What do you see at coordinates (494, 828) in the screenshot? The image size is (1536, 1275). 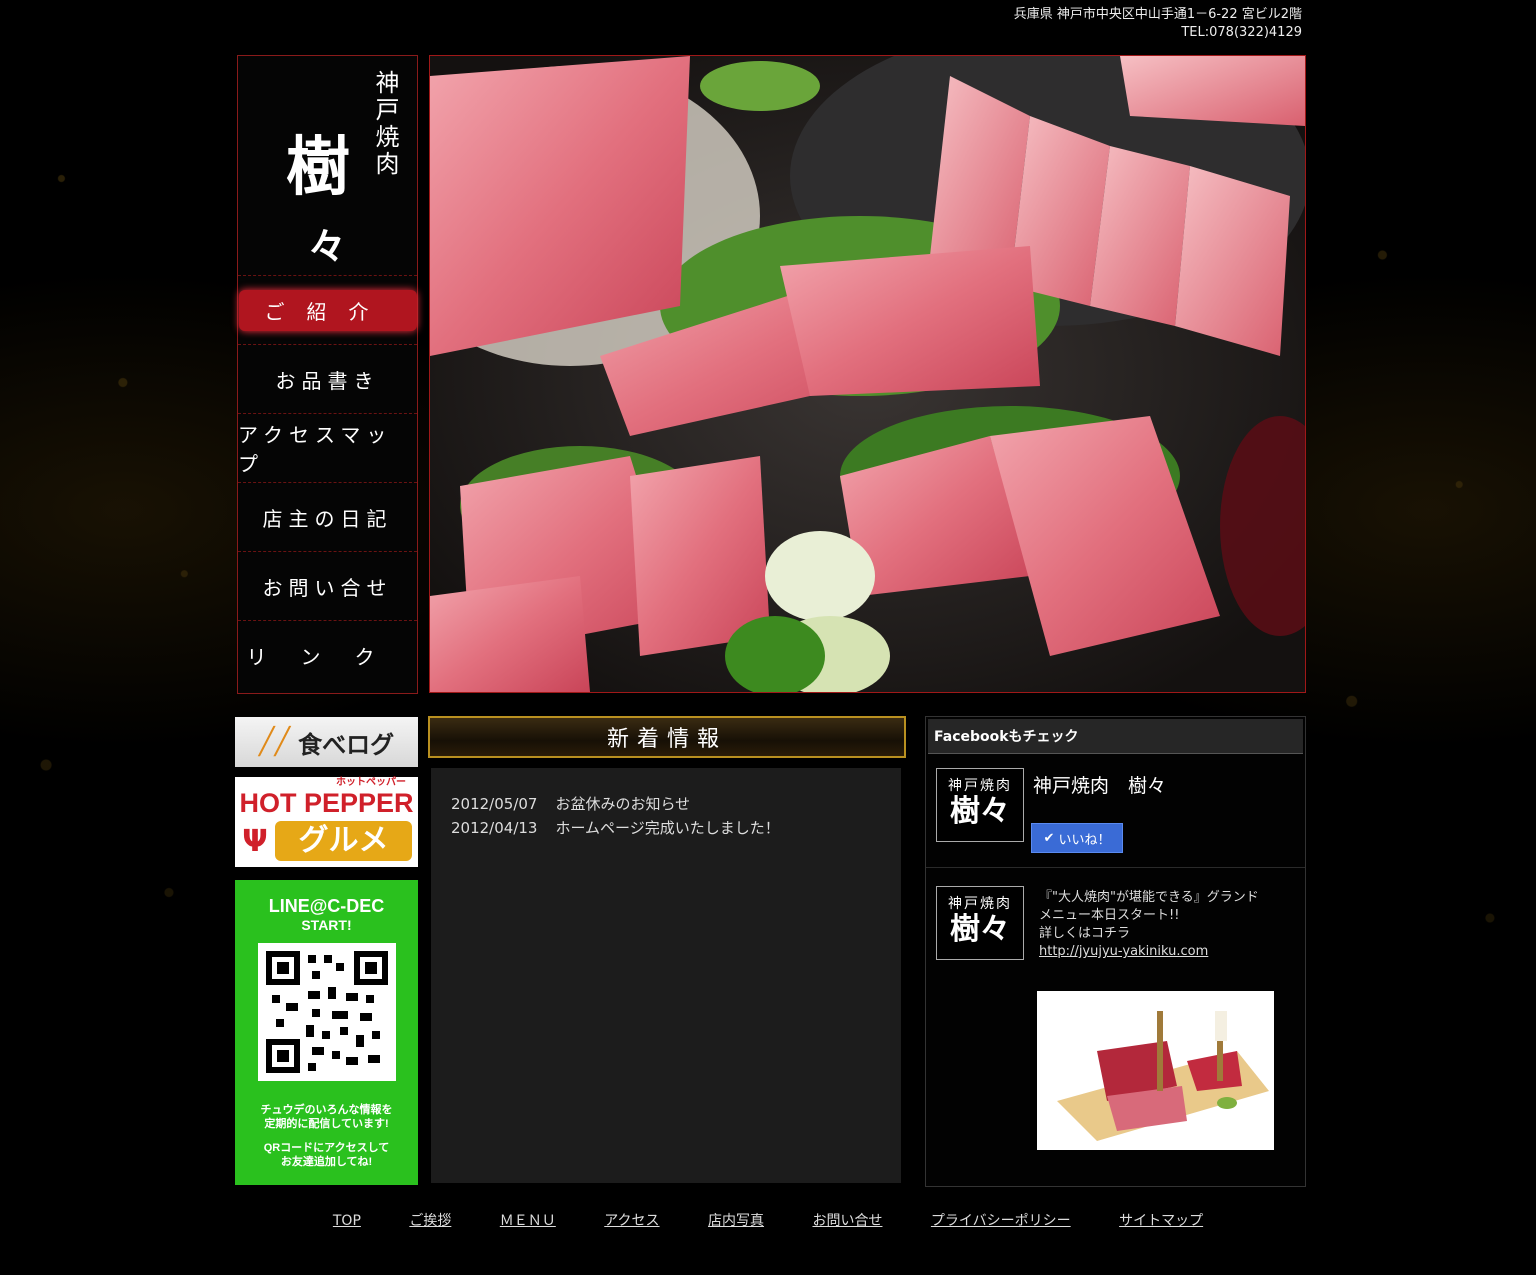 I see `news-date: 2012/04/13` at bounding box center [494, 828].